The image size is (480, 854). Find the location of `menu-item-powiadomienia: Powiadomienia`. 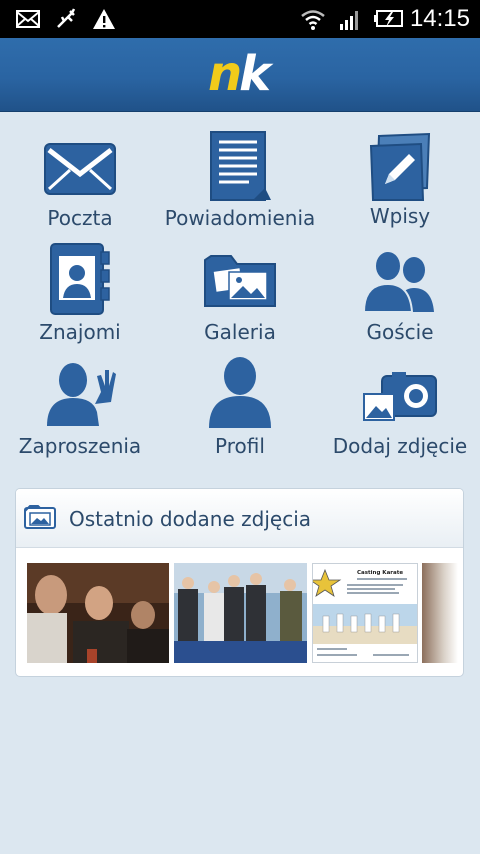

menu-item-powiadomienia: Powiadomienia is located at coordinates (240, 182).